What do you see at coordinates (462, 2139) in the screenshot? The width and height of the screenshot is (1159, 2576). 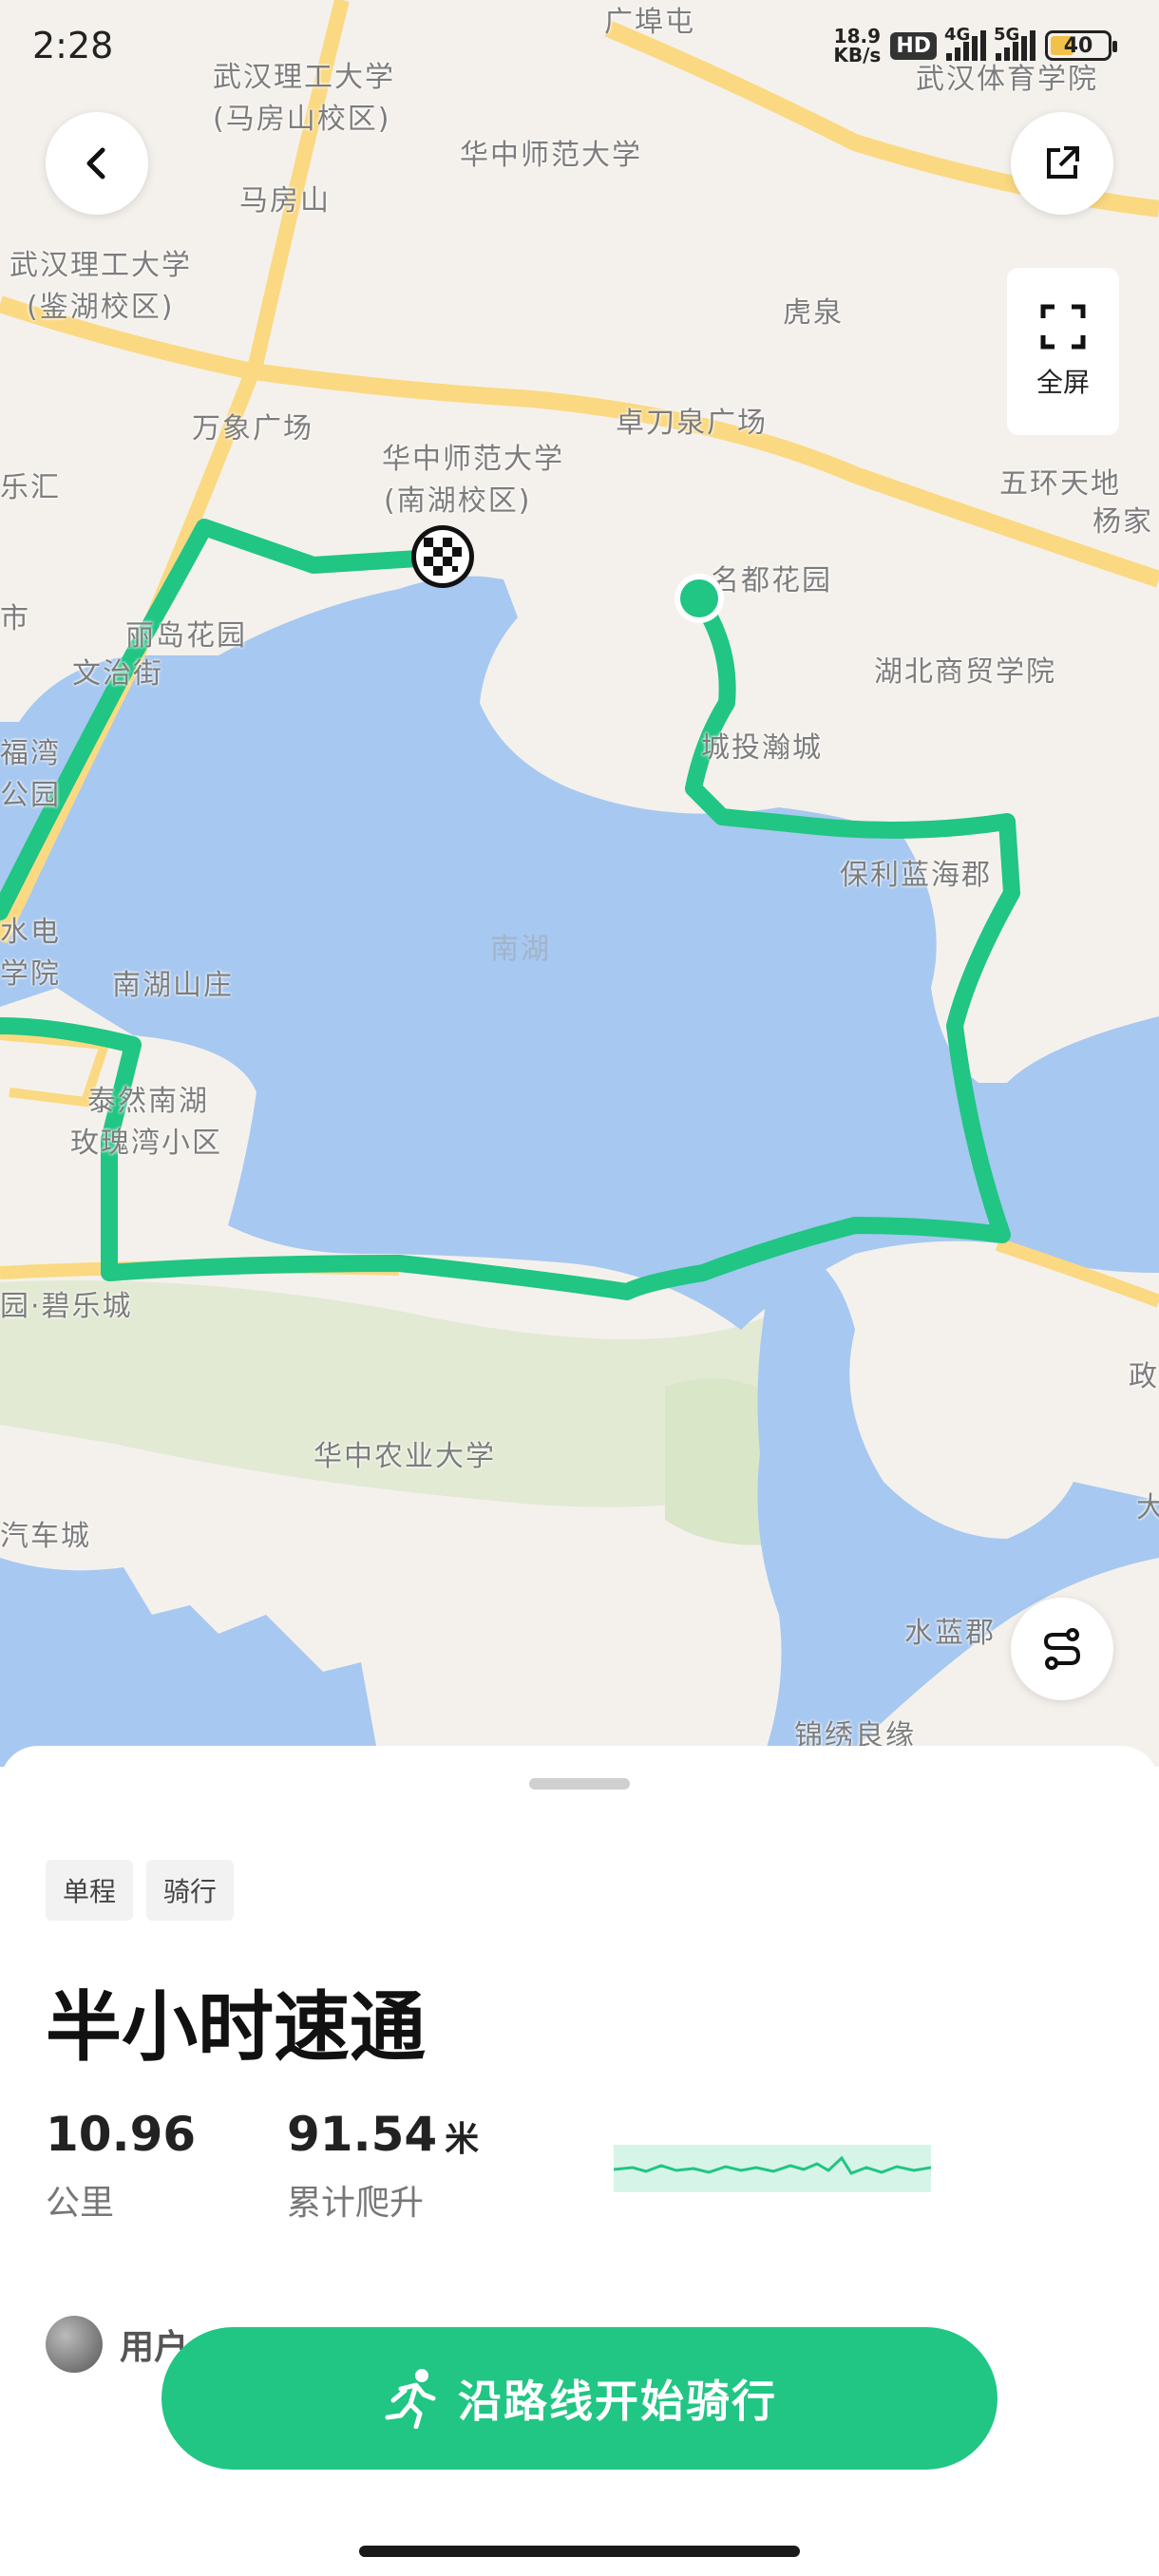 I see `climb-unit: 米` at bounding box center [462, 2139].